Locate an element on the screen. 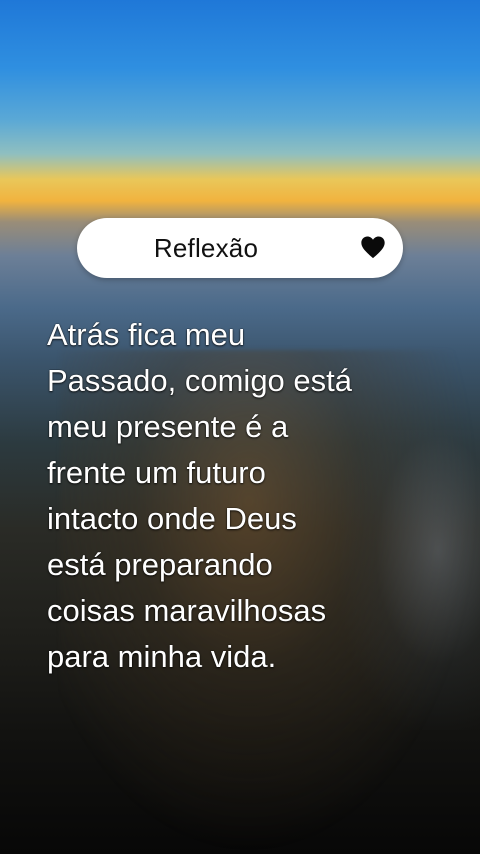 This screenshot has height=854, width=480. title-card: Reflexão is located at coordinates (240, 248).